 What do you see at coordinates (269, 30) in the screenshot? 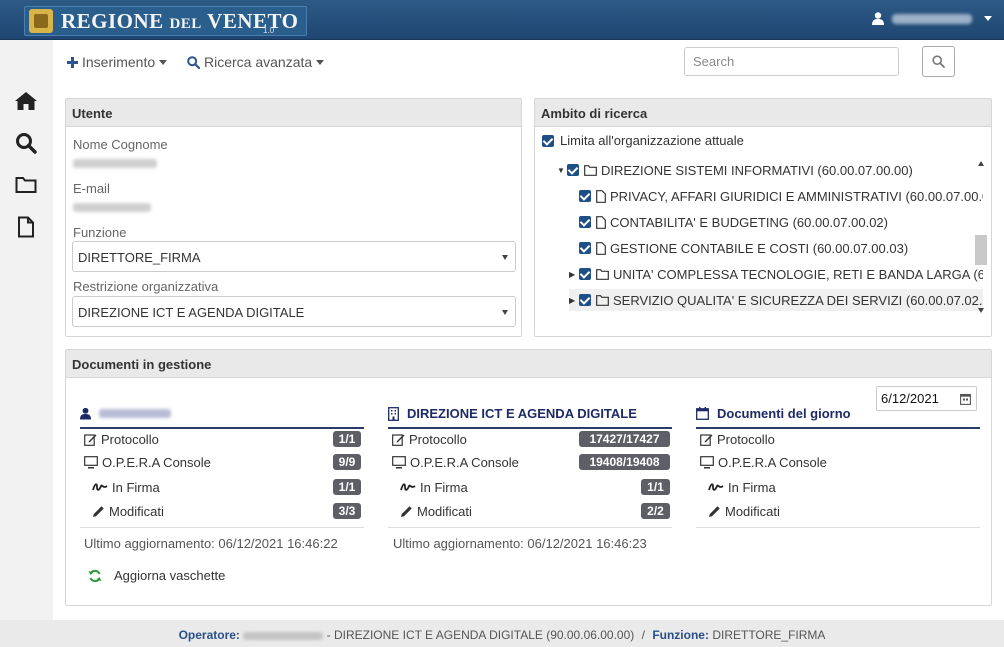
I see `app-version: 1.0` at bounding box center [269, 30].